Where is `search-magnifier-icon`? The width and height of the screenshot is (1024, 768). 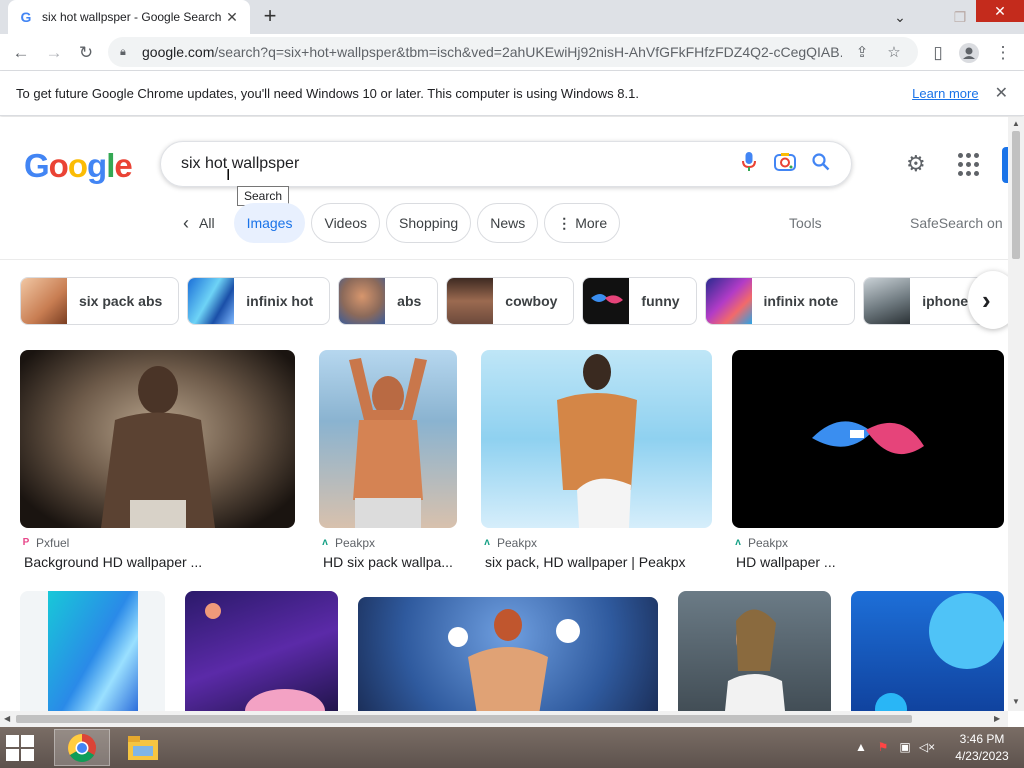 search-magnifier-icon is located at coordinates (821, 164).